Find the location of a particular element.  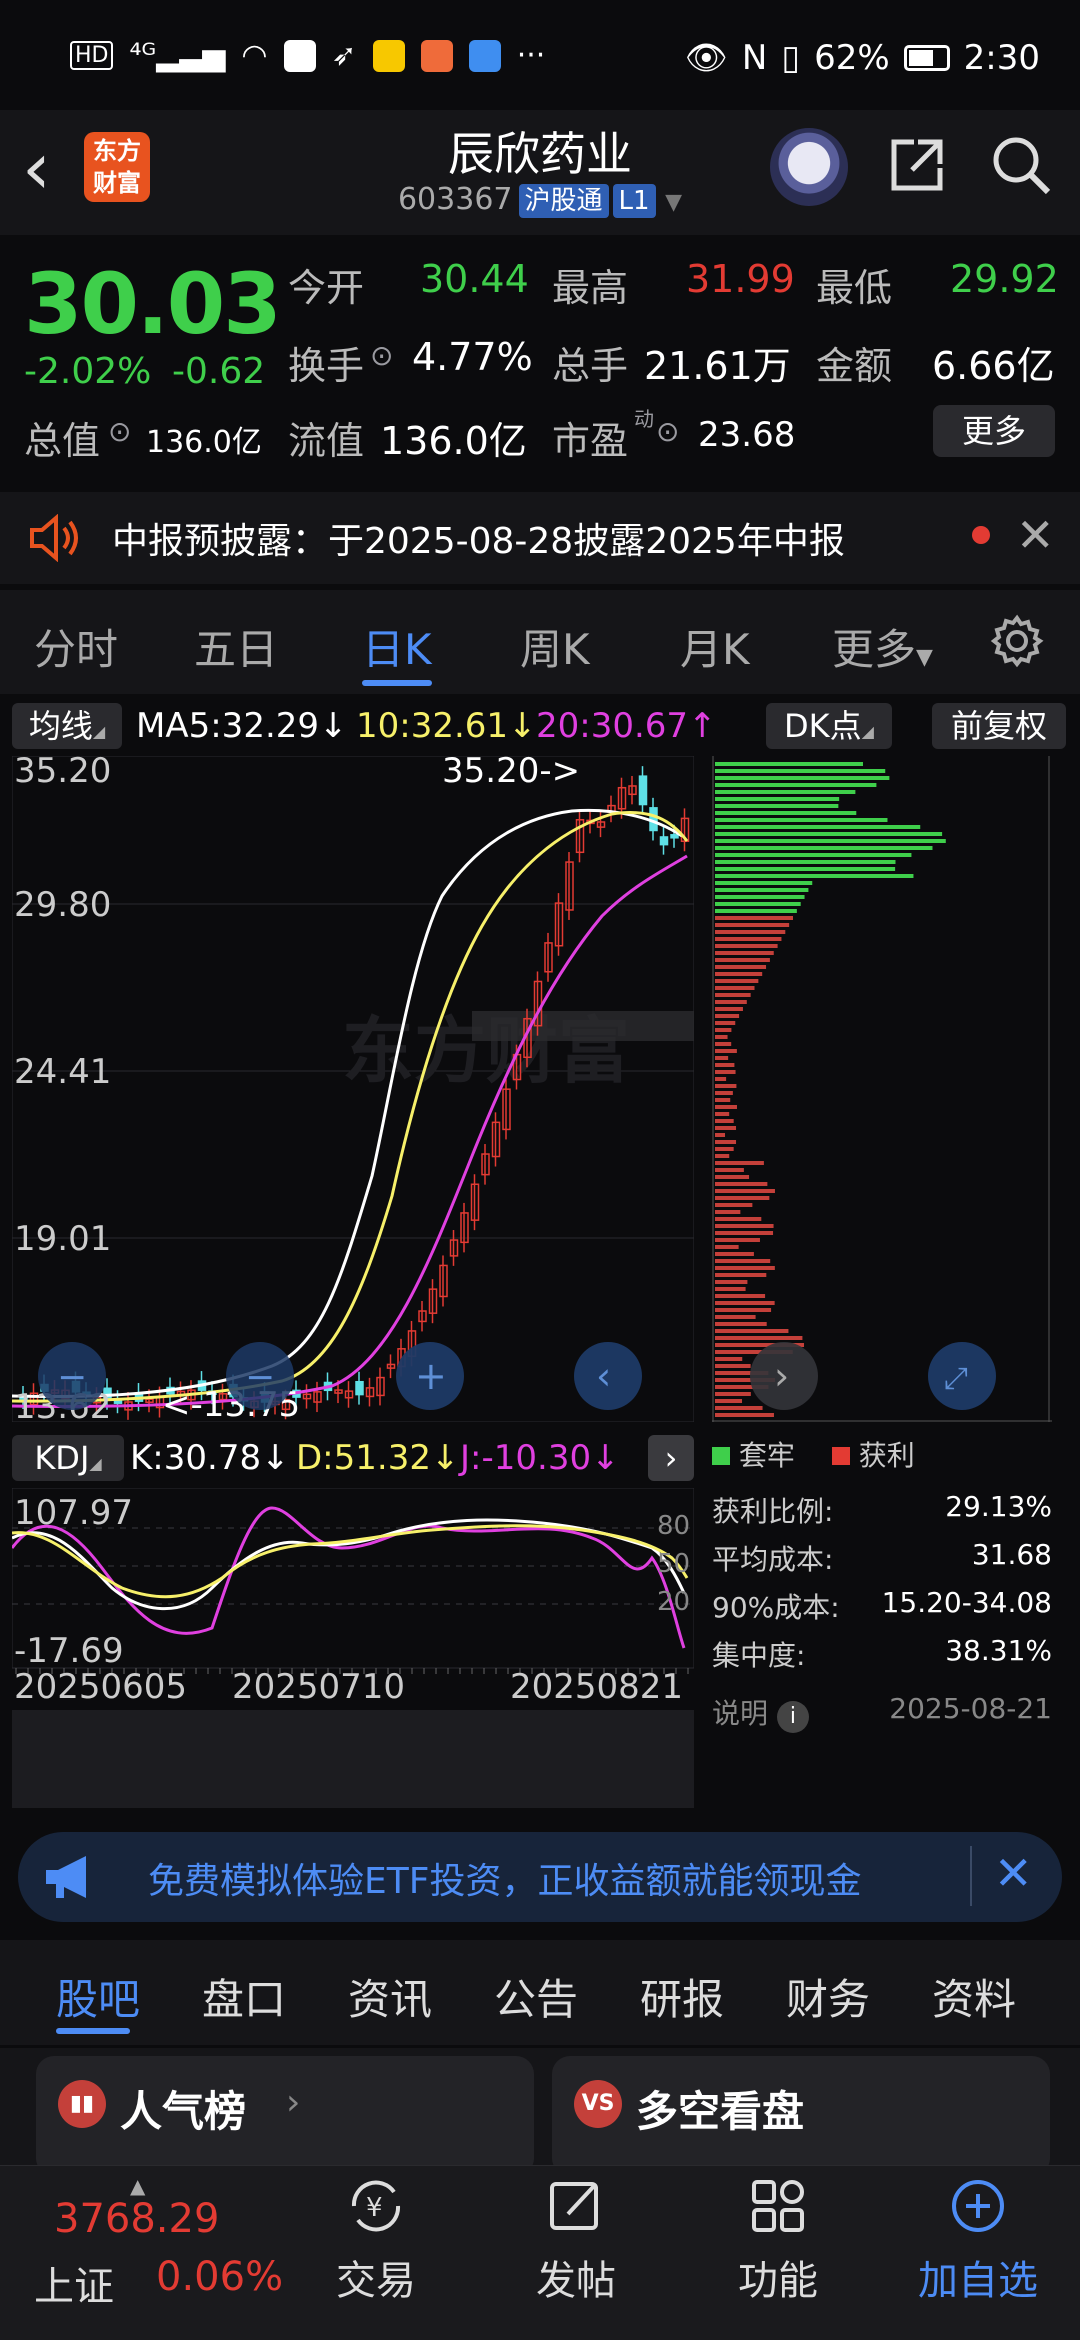

tab-finance: 财务 is located at coordinates (828, 1996).